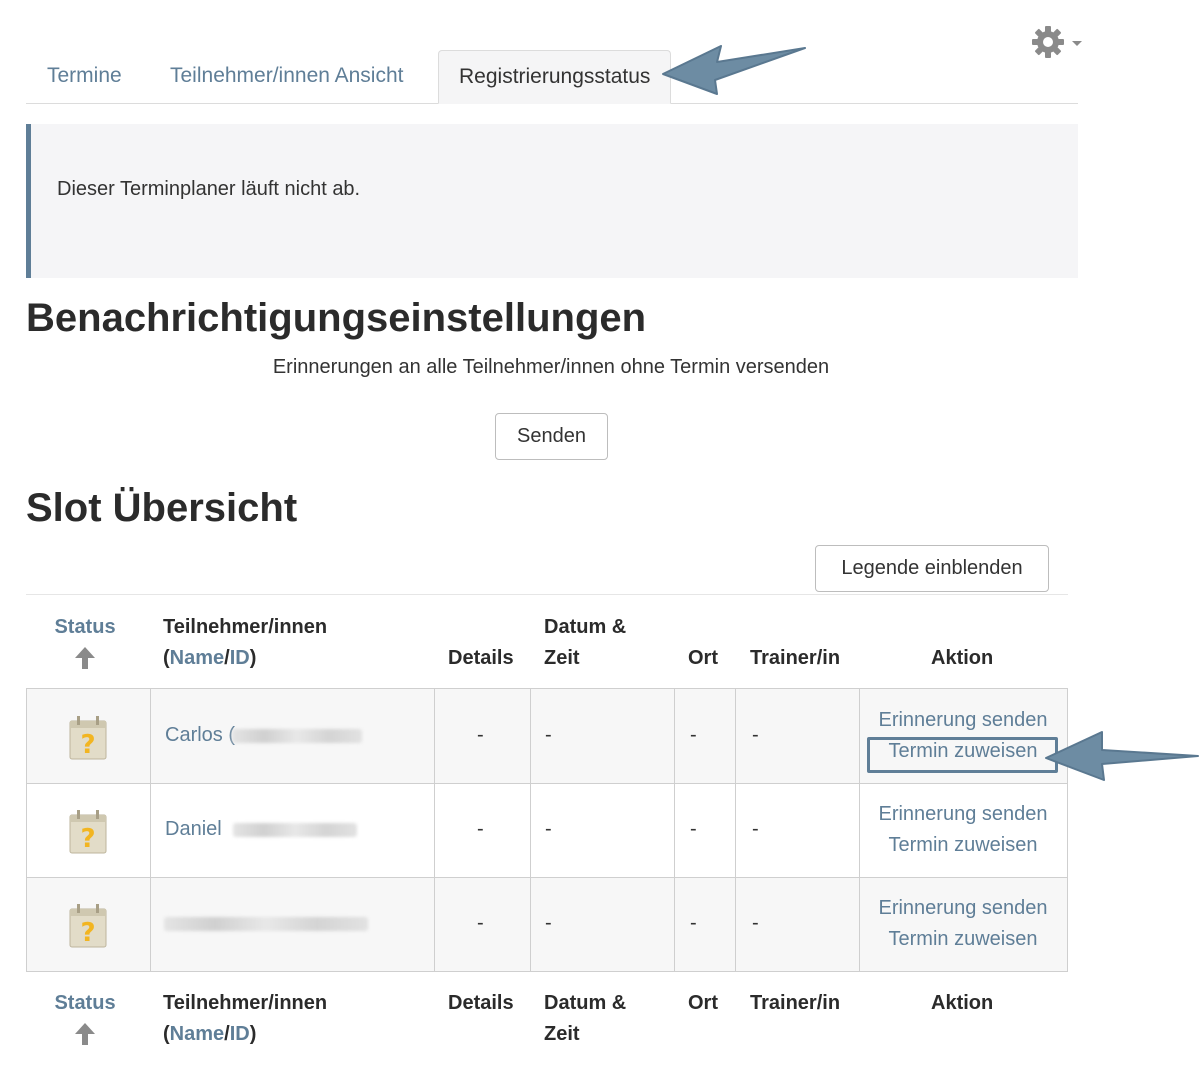 The width and height of the screenshot is (1200, 1076). Describe the element at coordinates (547, 594) in the screenshot. I see `table-top-divider` at that location.